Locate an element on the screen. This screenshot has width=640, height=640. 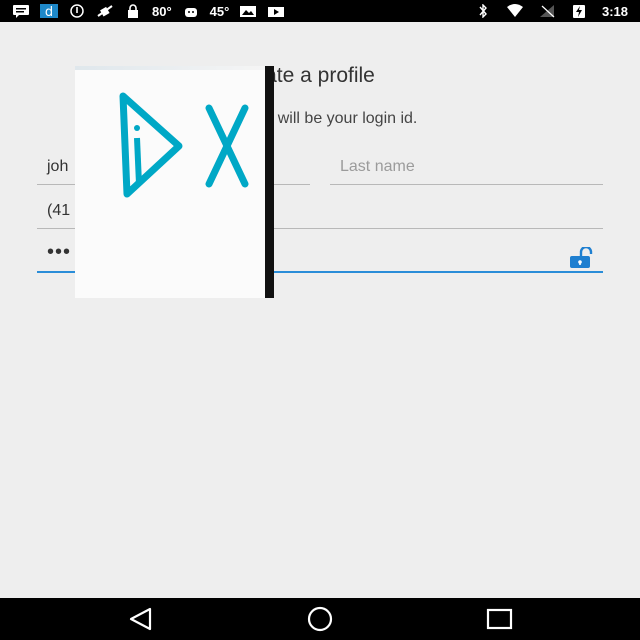
password-value: ••• is located at coordinates (59, 252).